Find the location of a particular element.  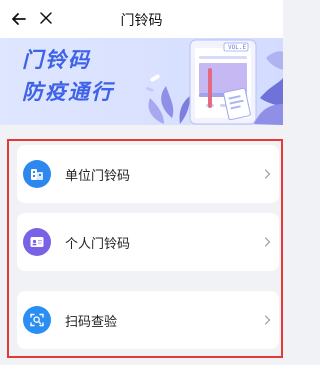

page-title: 门铃码 is located at coordinates (141, 21).